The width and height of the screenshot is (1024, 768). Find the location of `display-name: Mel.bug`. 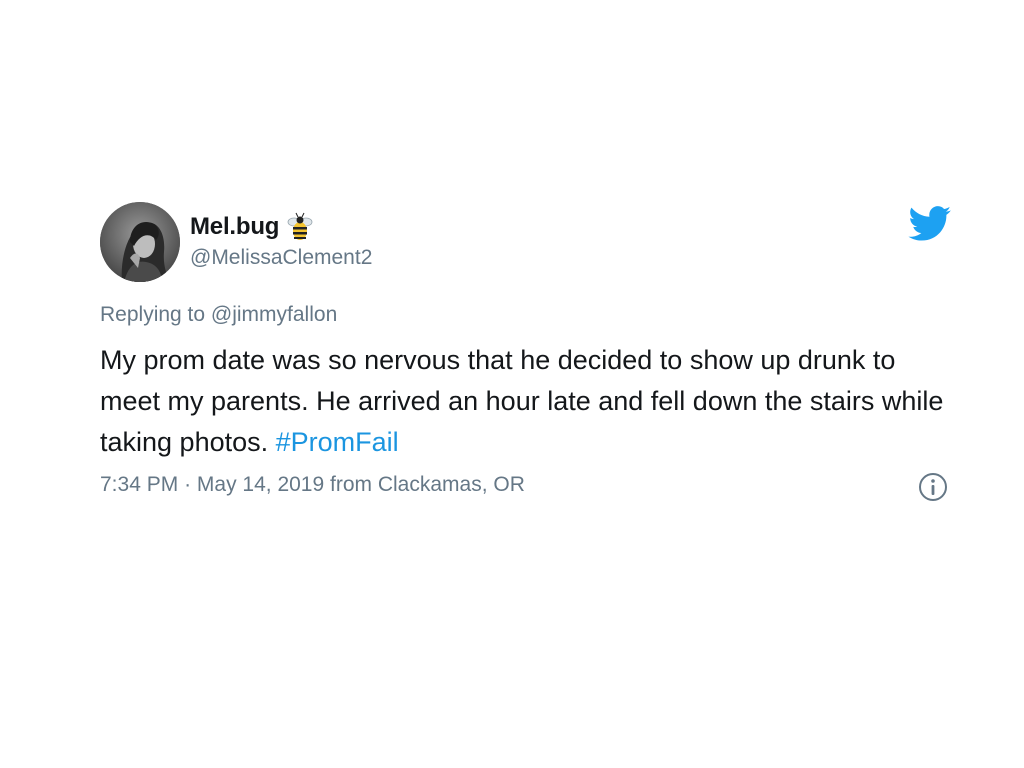

display-name: Mel.bug is located at coordinates (234, 227).